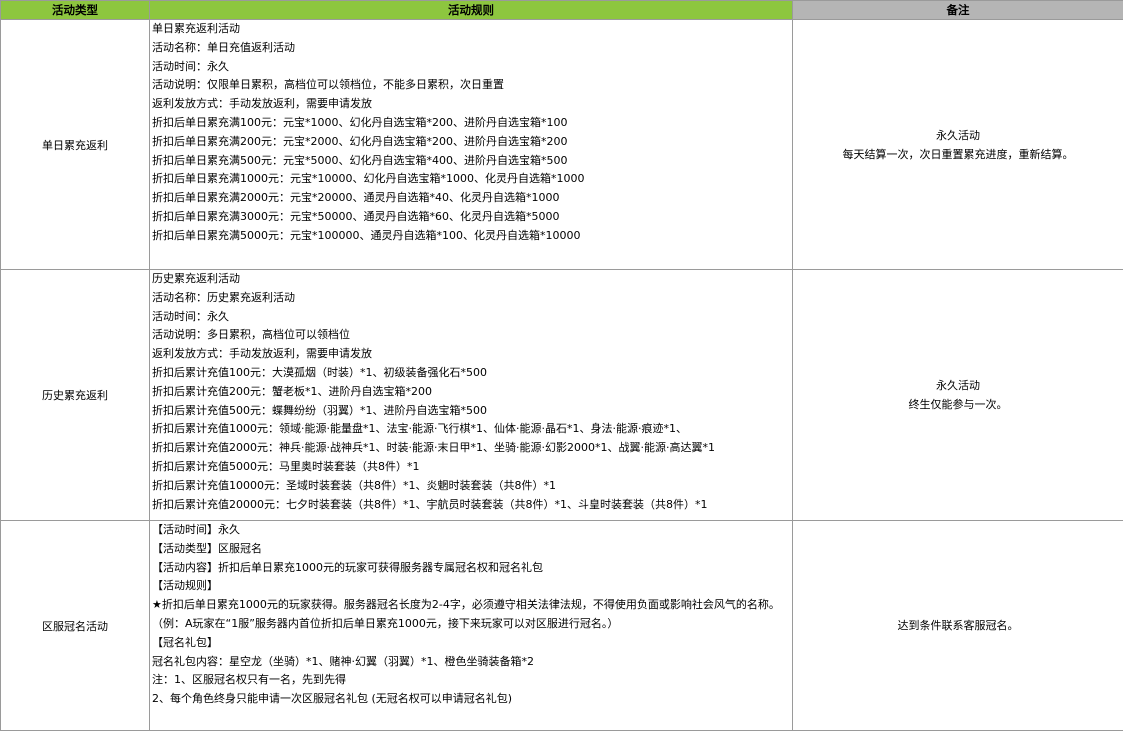 The width and height of the screenshot is (1123, 731). What do you see at coordinates (75, 625) in the screenshot?
I see `activity-type-cell: 区服冠名活动` at bounding box center [75, 625].